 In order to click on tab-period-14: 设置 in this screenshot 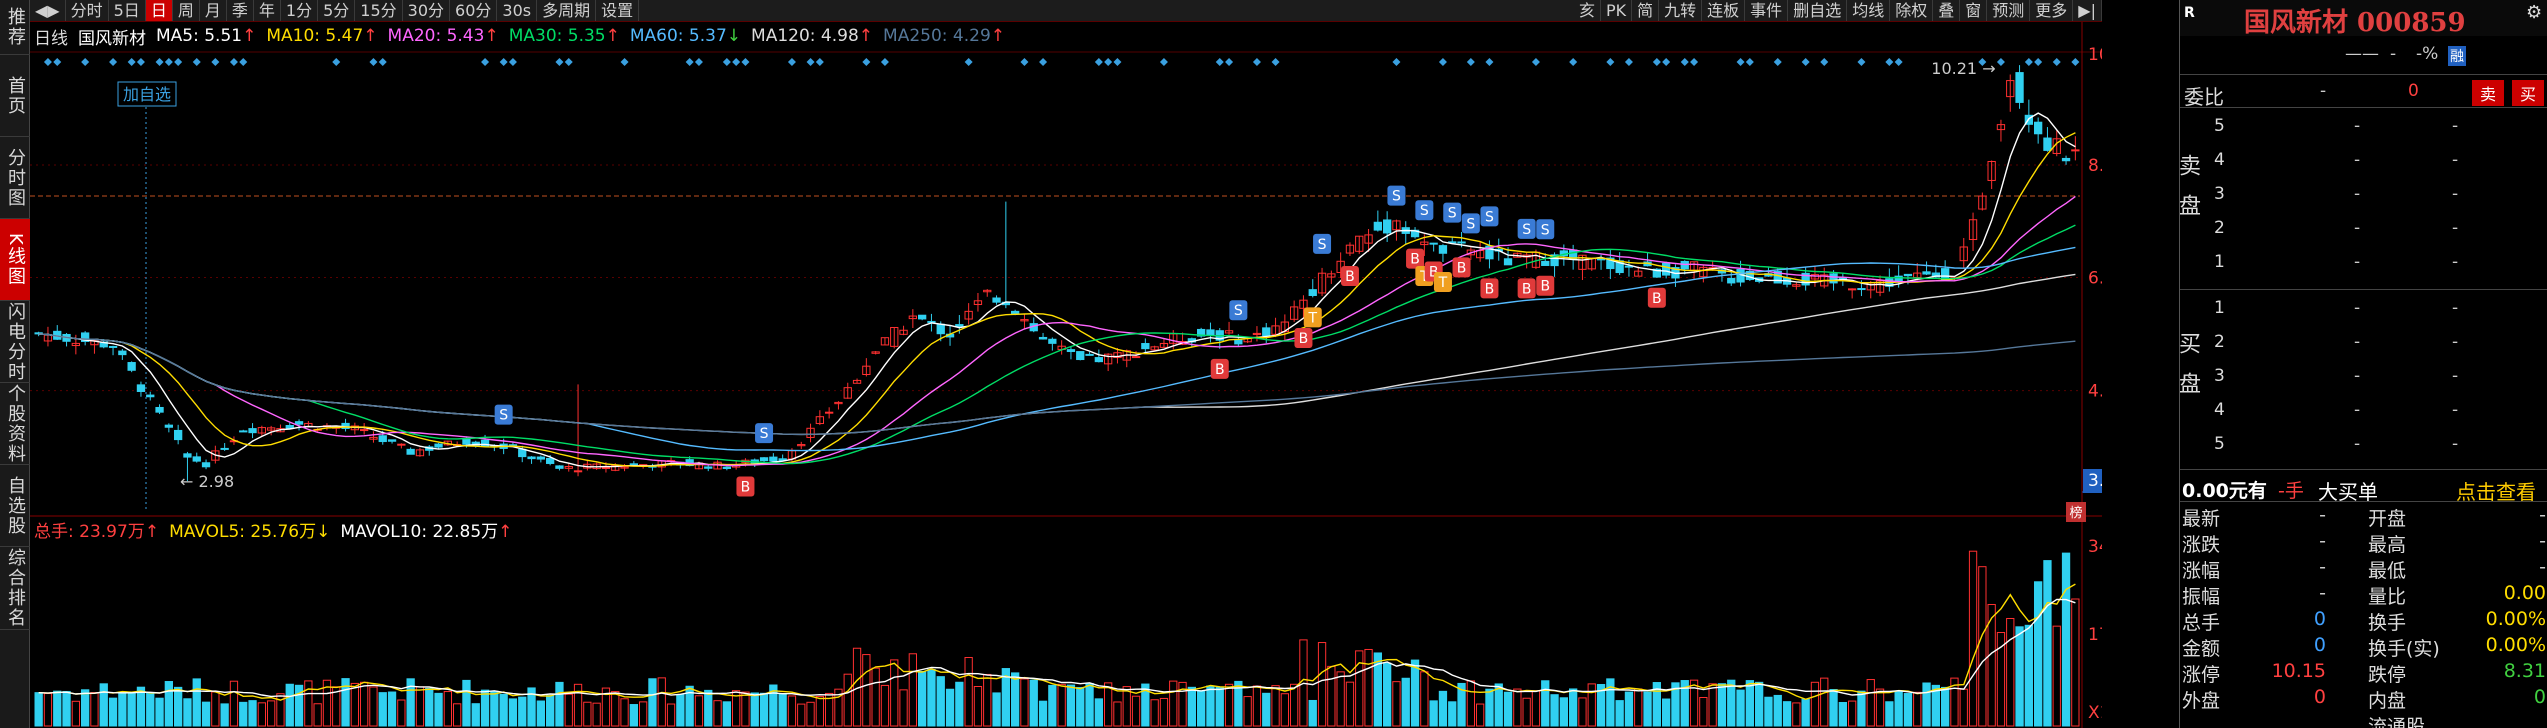, I will do `click(618, 10)`.